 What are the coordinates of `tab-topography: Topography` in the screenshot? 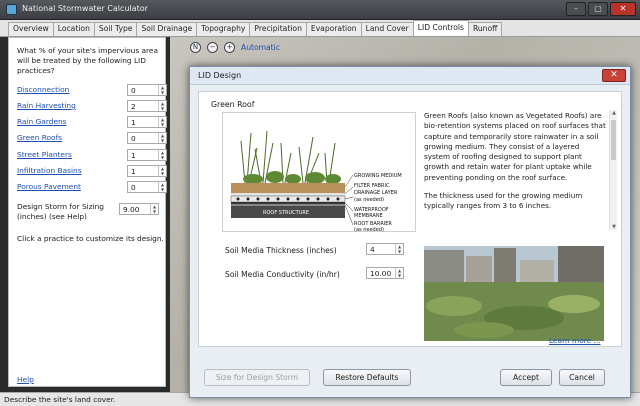 It's located at (223, 29).